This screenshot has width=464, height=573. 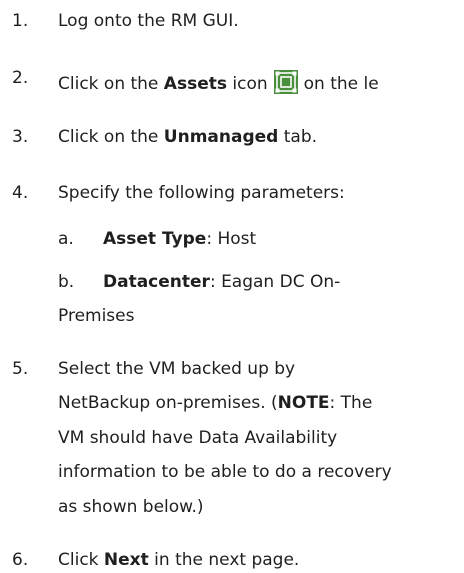 What do you see at coordinates (351, 403) in the screenshot?
I see `step-5-note-rest: : The` at bounding box center [351, 403].